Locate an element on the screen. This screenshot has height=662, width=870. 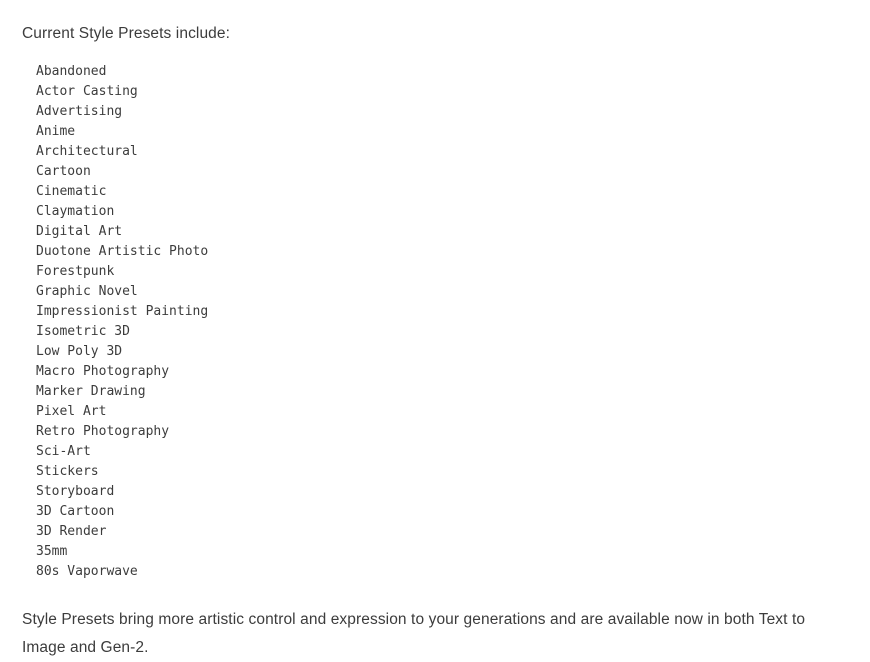
list-item: Macro Photography is located at coordinates (103, 371).